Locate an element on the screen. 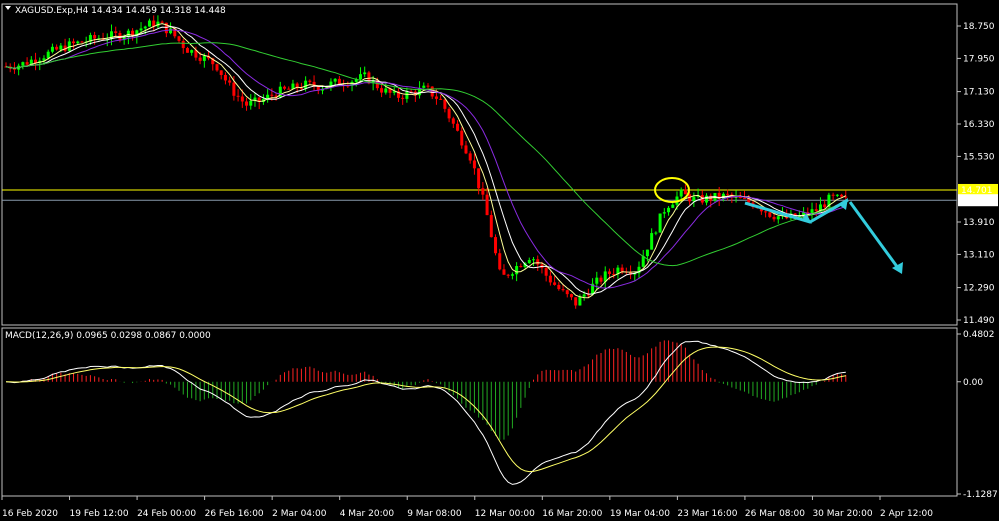 This screenshot has height=521, width=999. bid-price-label: 14.448 is located at coordinates (977, 201).